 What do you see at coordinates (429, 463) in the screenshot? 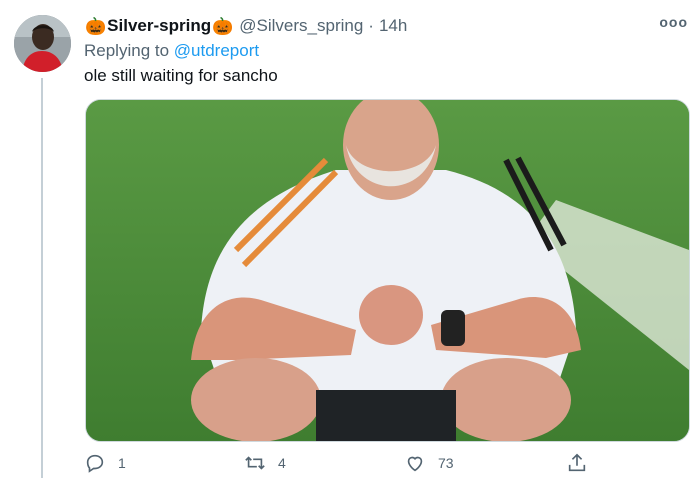
I see `like-button: 73` at bounding box center [429, 463].